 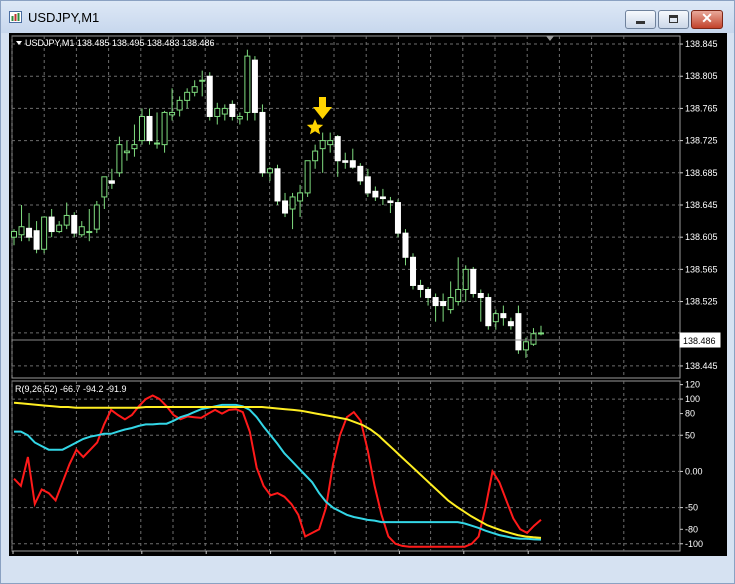 I want to click on indicator-label: 80, so click(x=690, y=414).